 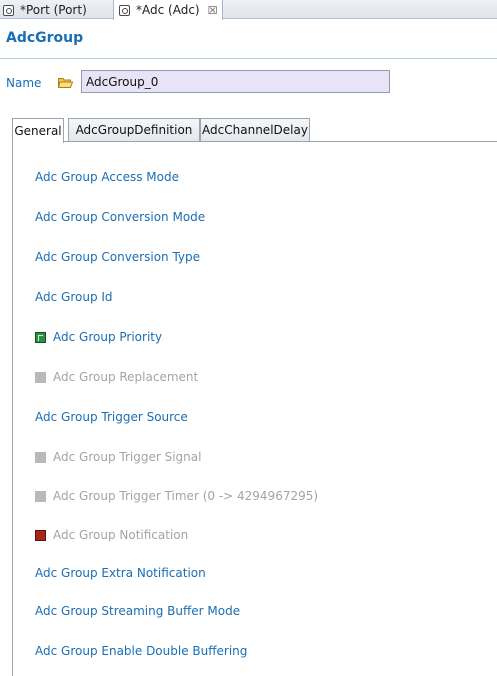 I want to click on field-adc-group-trigger-signal: Adc Group Trigger Signal, so click(x=118, y=457).